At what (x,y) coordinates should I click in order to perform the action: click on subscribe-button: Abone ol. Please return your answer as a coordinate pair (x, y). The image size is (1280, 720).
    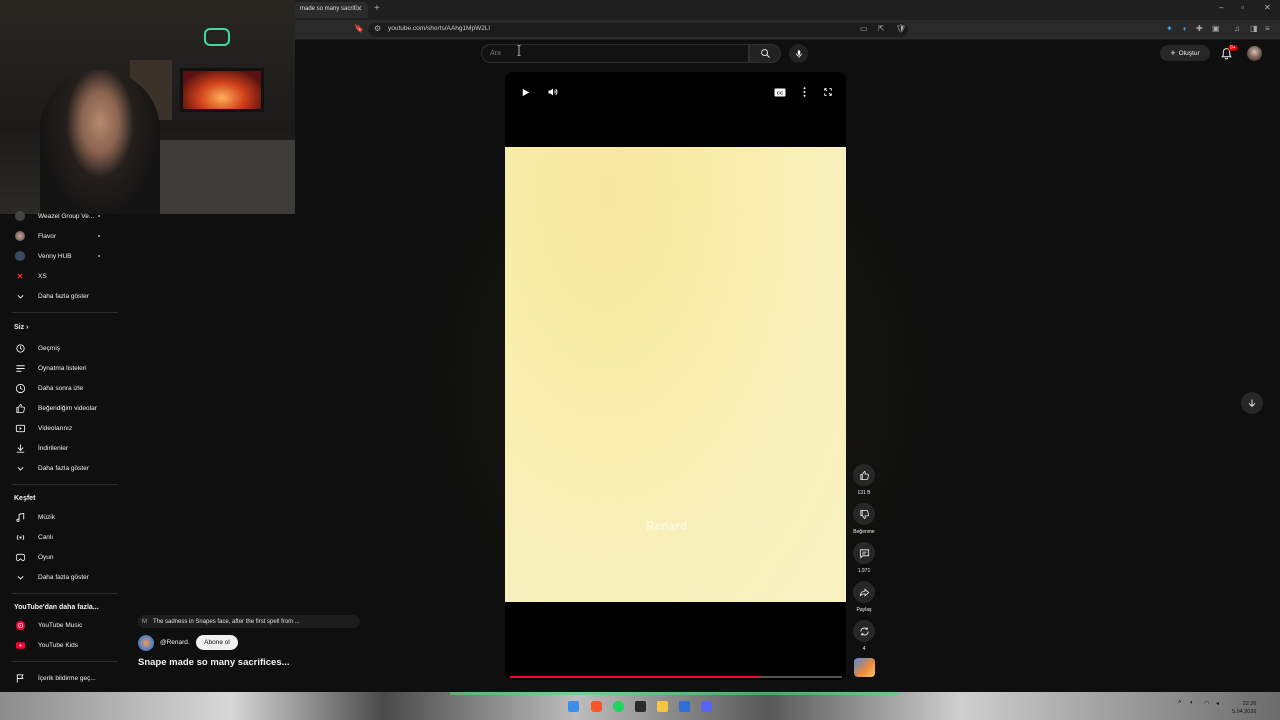
    Looking at the image, I should click on (217, 642).